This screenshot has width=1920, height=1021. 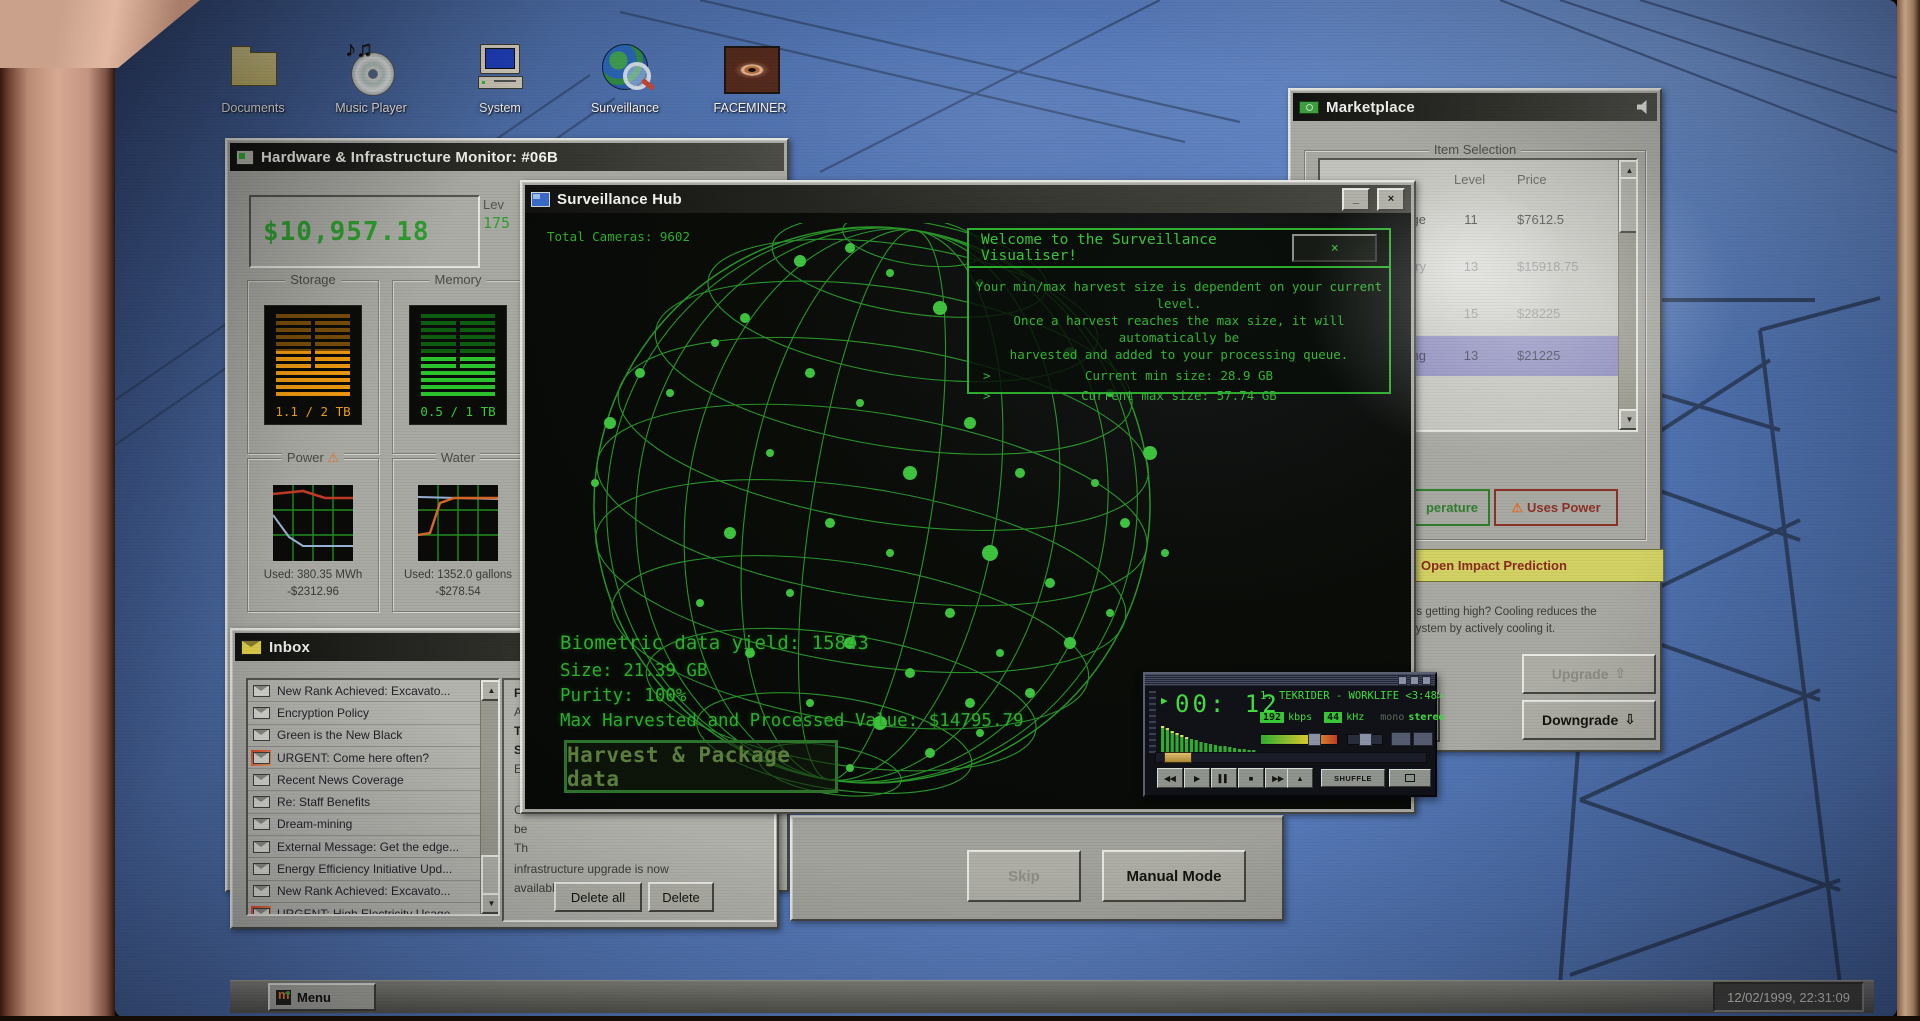 What do you see at coordinates (1642, 107) in the screenshot?
I see `speaker-icon` at bounding box center [1642, 107].